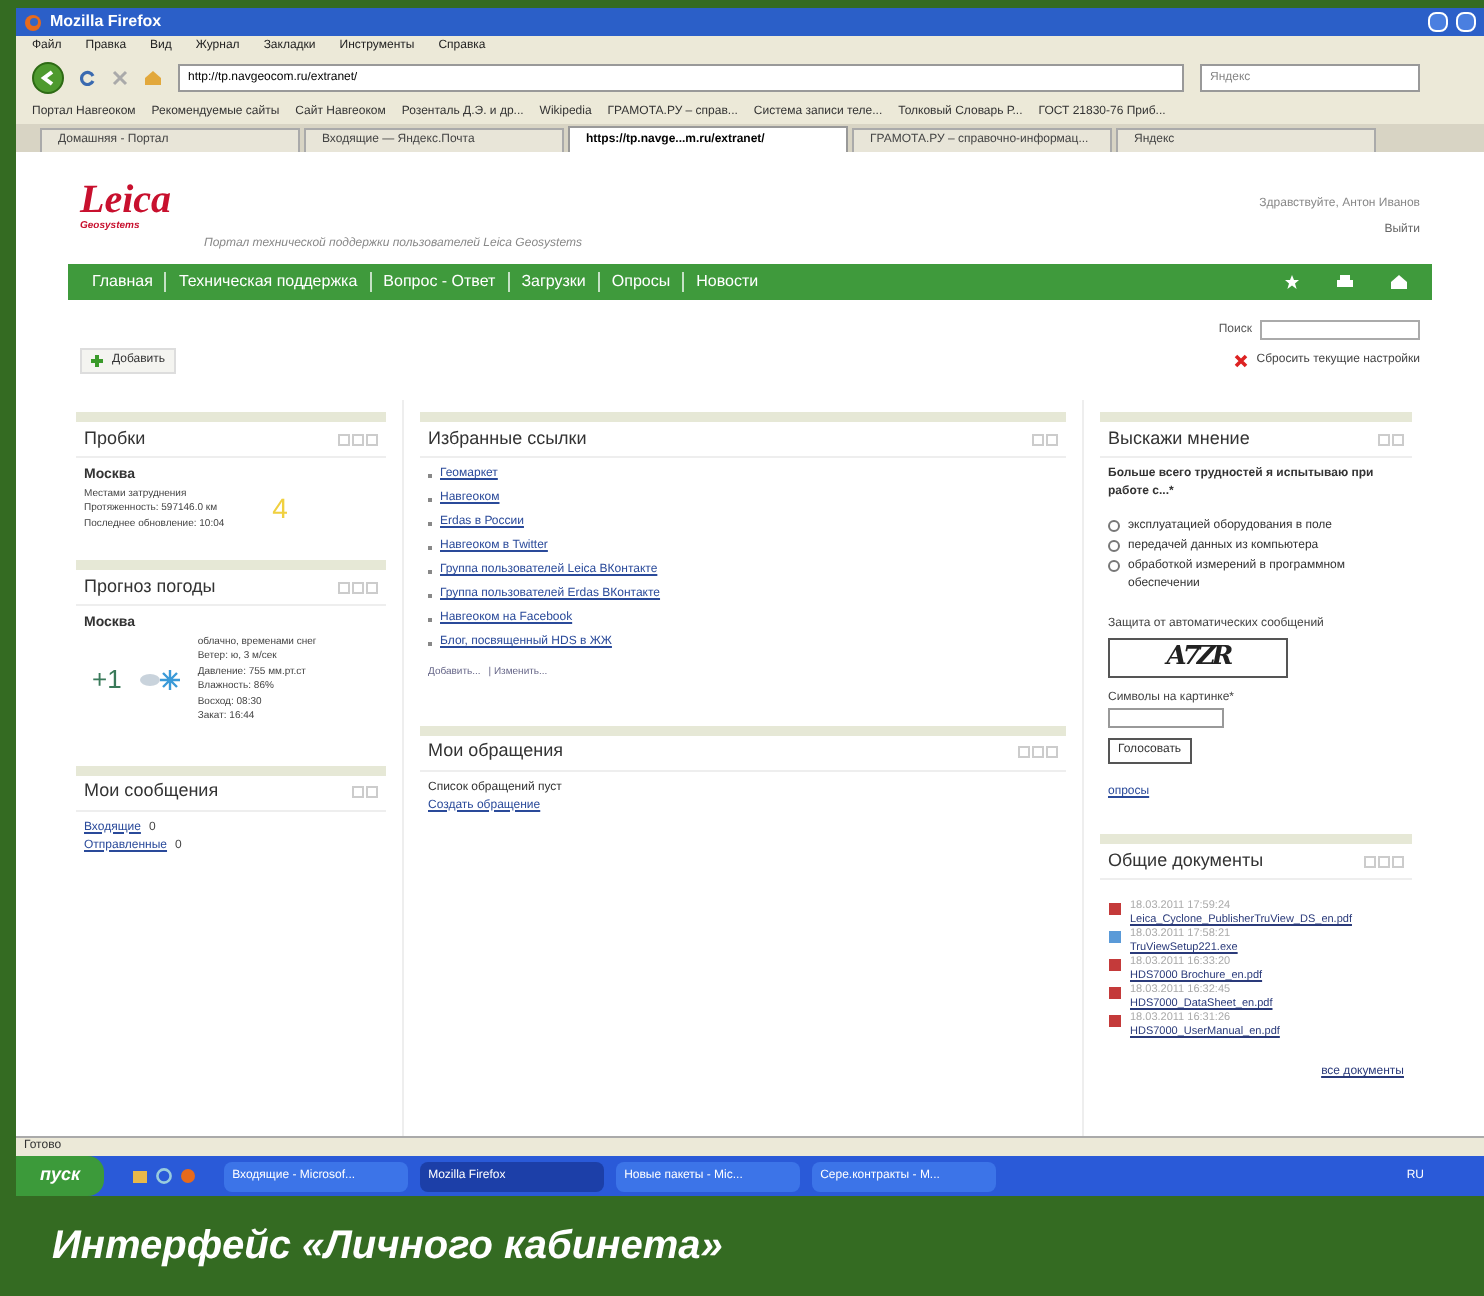  What do you see at coordinates (727, 282) in the screenshot?
I see `nav-link: Новости` at bounding box center [727, 282].